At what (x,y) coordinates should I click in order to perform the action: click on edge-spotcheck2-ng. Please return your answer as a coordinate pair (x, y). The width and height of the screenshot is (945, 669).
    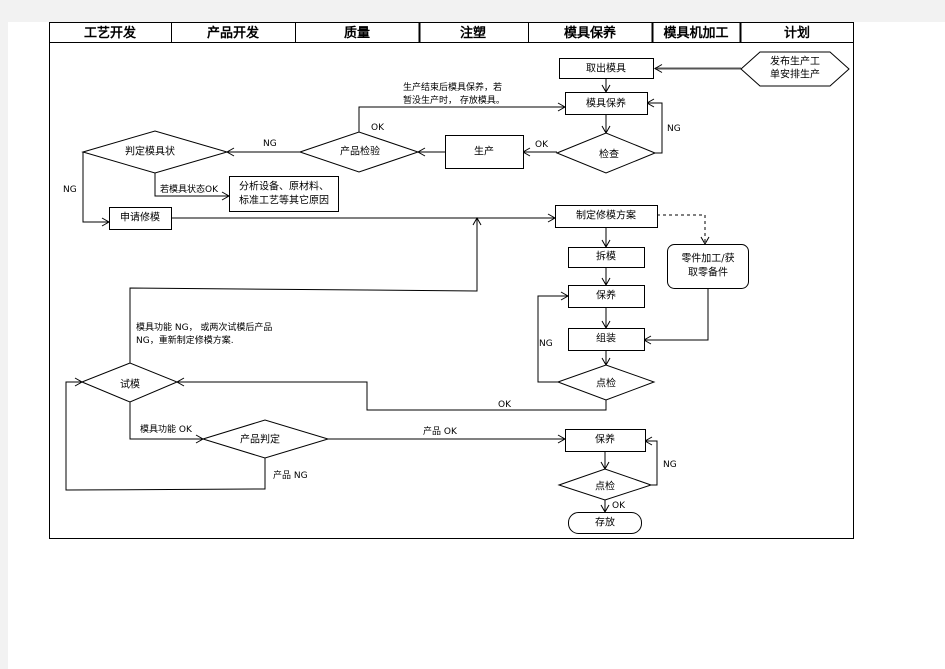
    Looking at the image, I should click on (650, 461).